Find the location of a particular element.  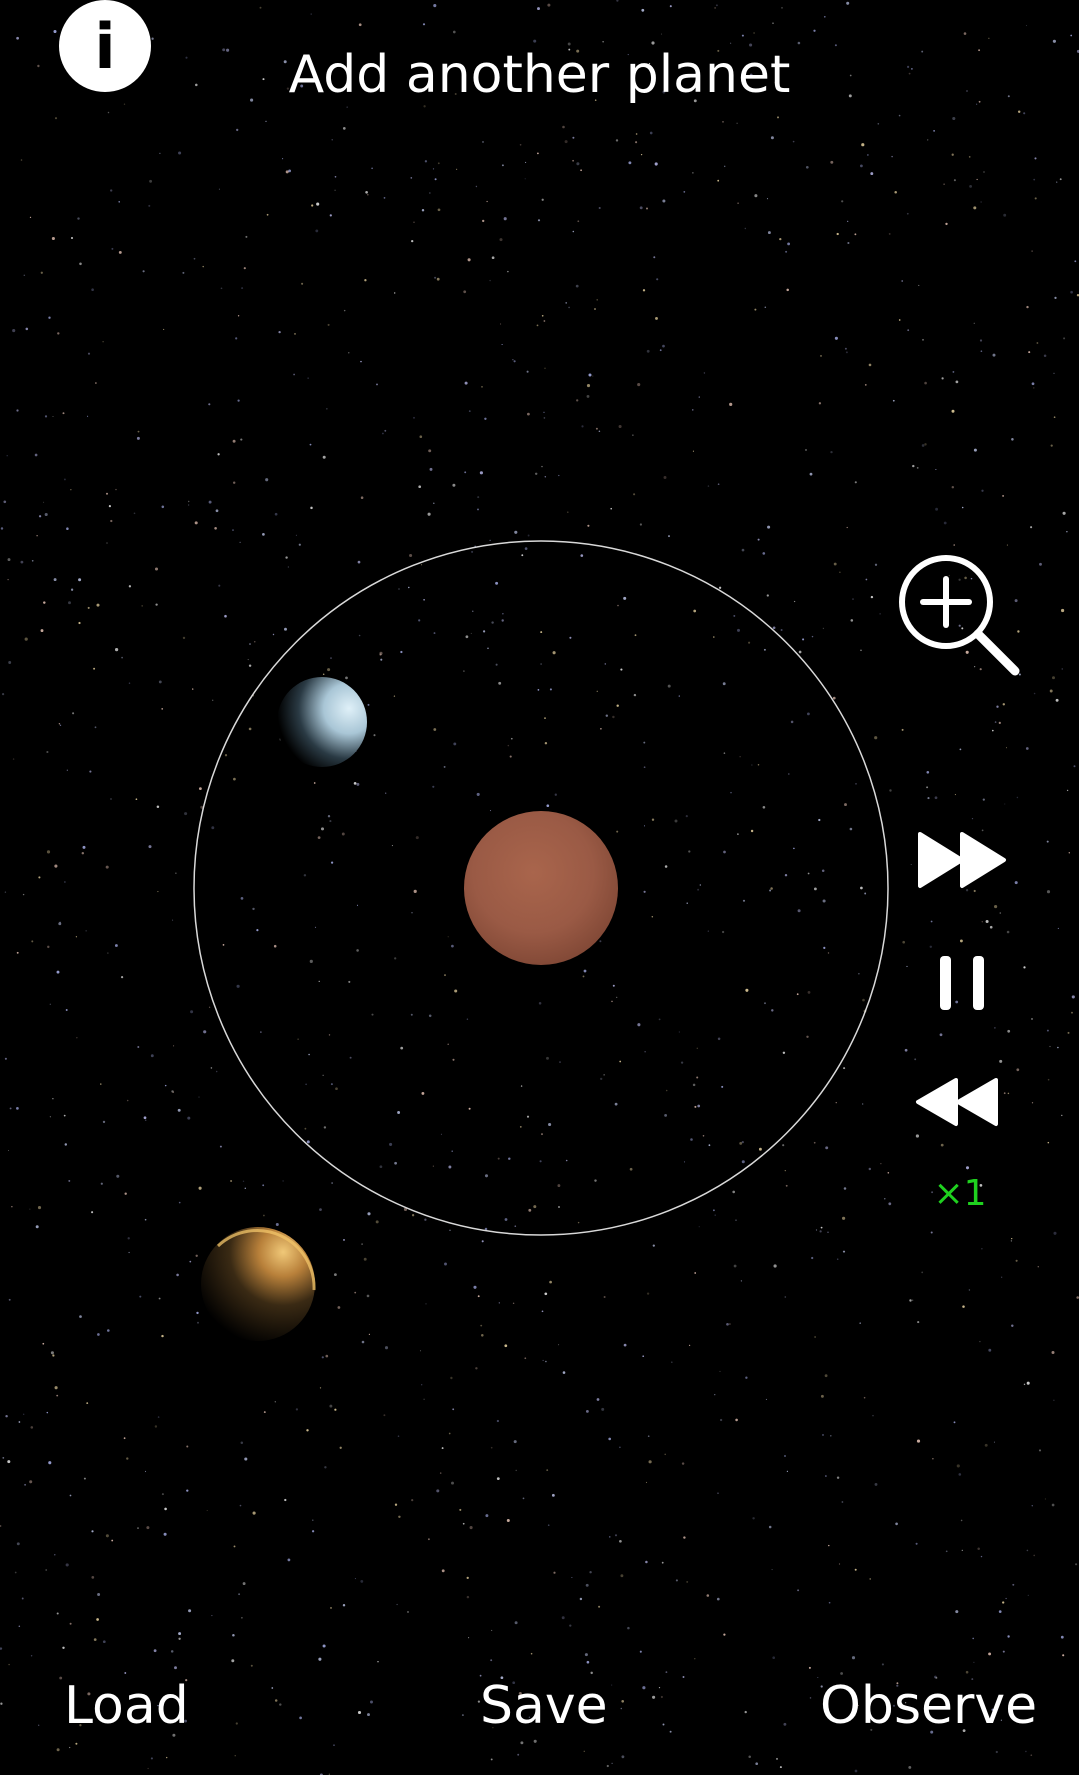

observe-button: Observe is located at coordinates (928, 1706).